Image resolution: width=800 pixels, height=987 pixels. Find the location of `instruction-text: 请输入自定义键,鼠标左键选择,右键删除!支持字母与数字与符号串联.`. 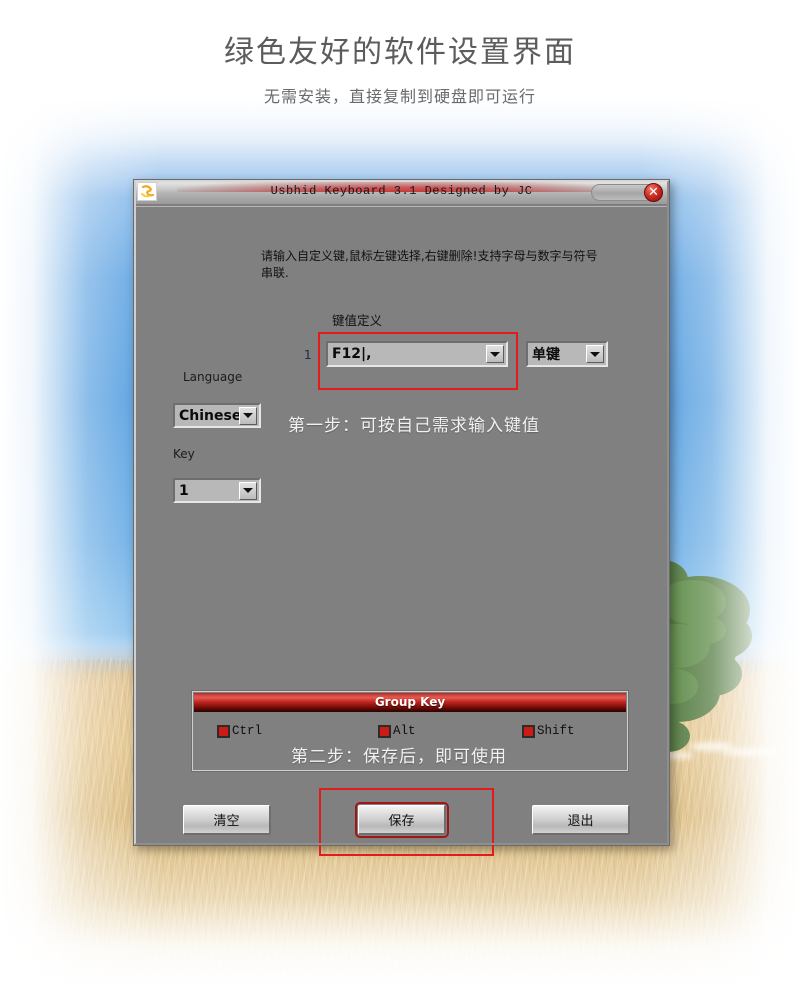

instruction-text: 请输入自定义键,鼠标左键选择,右键删除!支持字母与数字与符号串联. is located at coordinates (429, 264).